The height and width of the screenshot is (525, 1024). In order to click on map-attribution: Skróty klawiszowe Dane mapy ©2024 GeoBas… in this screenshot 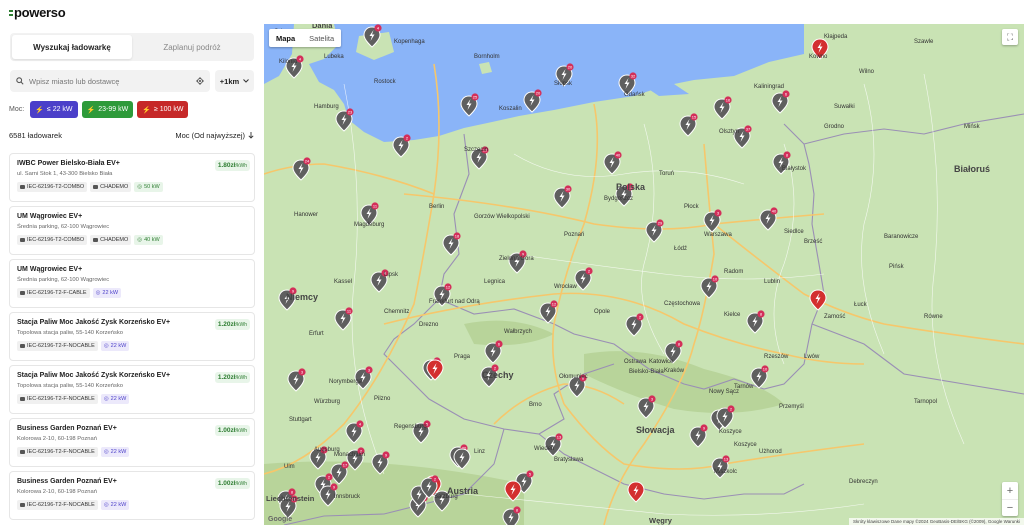, I will do `click(936, 521)`.